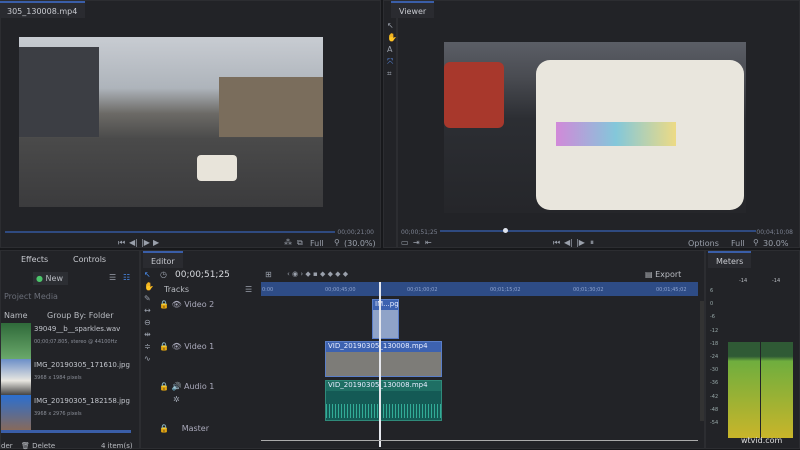  I want to click on audio-output-icon: ⇤, so click(428, 242).